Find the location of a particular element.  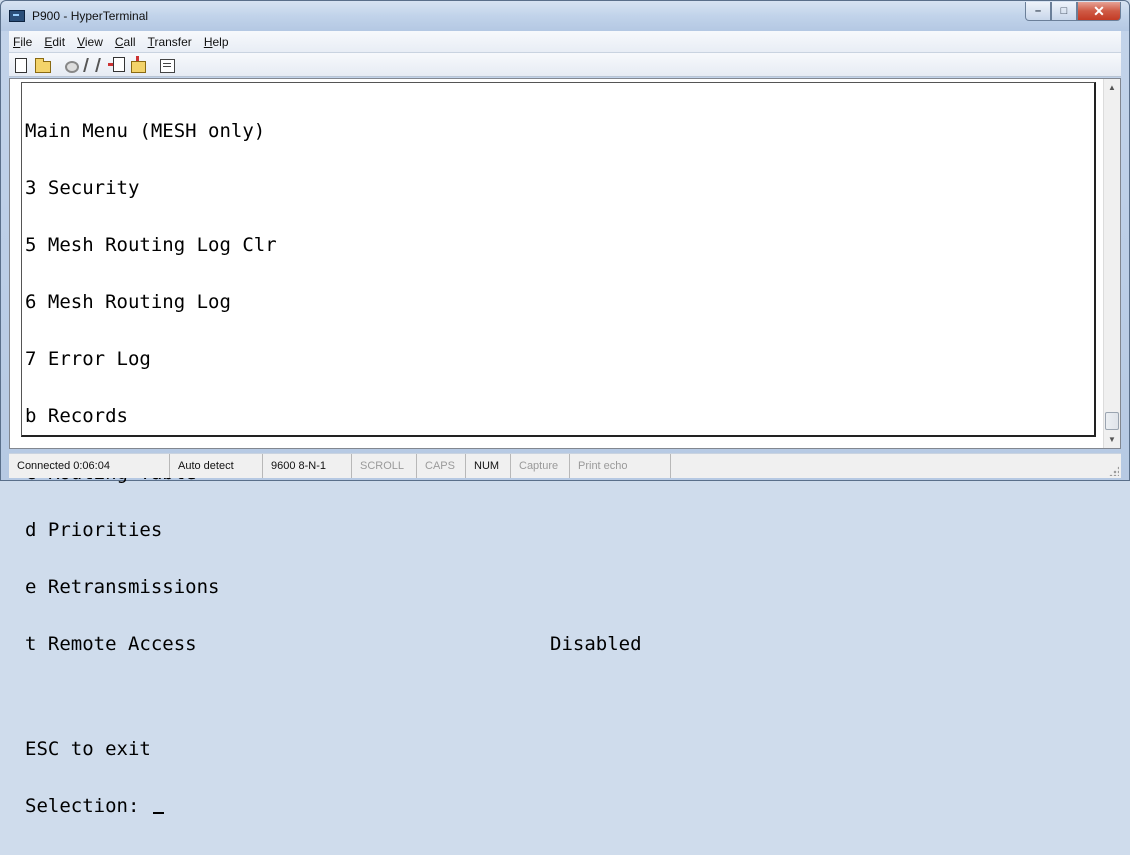

text-cursor is located at coordinates (158, 813).